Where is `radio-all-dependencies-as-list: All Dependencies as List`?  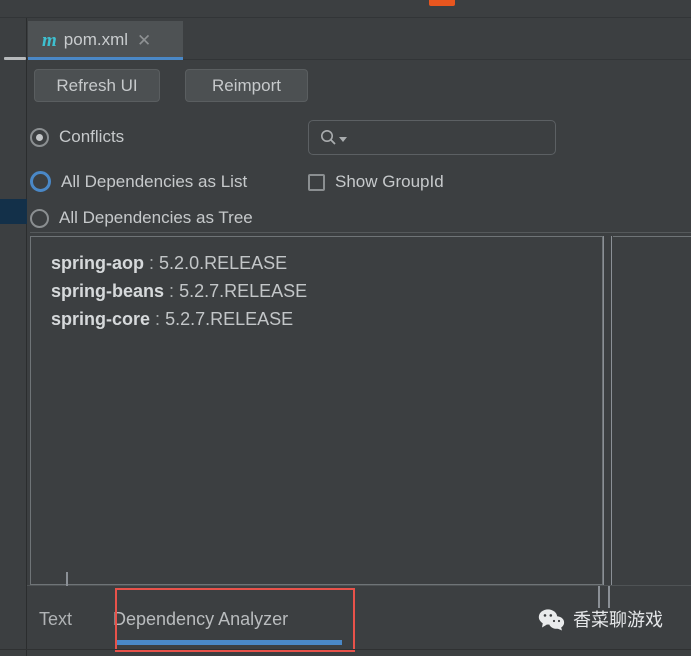
radio-all-dependencies-as-list: All Dependencies as List is located at coordinates (138, 181).